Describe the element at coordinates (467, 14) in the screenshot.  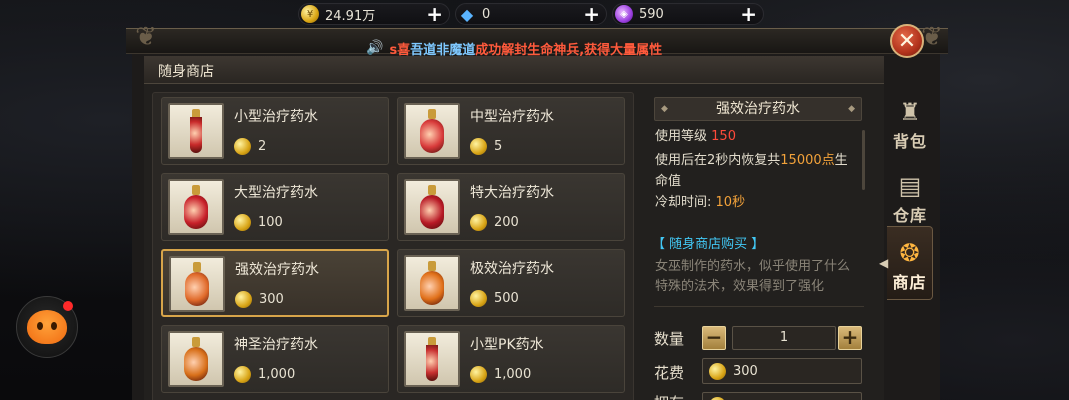
I see `diamond-icon: ◆` at that location.